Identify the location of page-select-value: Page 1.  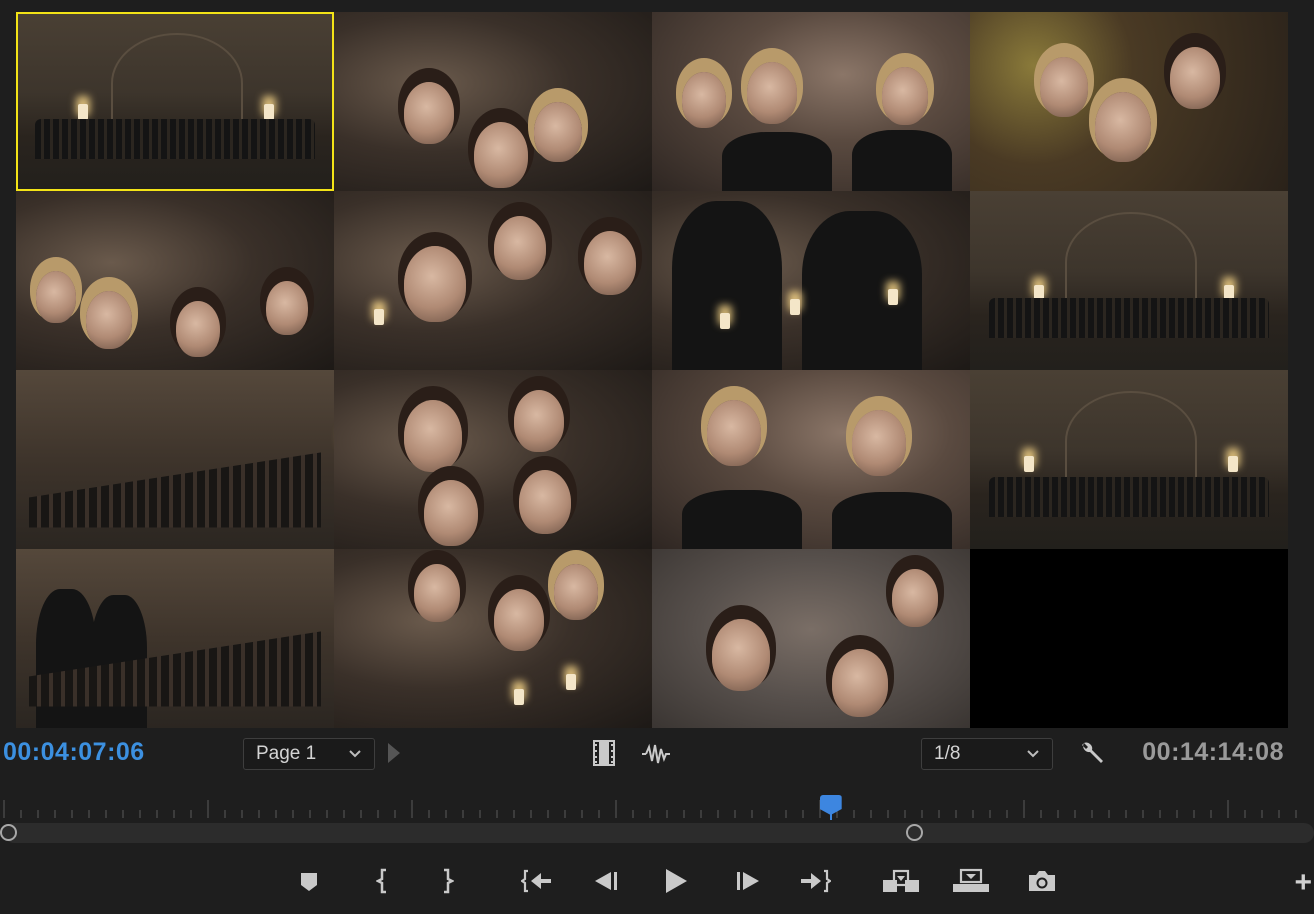
(286, 753).